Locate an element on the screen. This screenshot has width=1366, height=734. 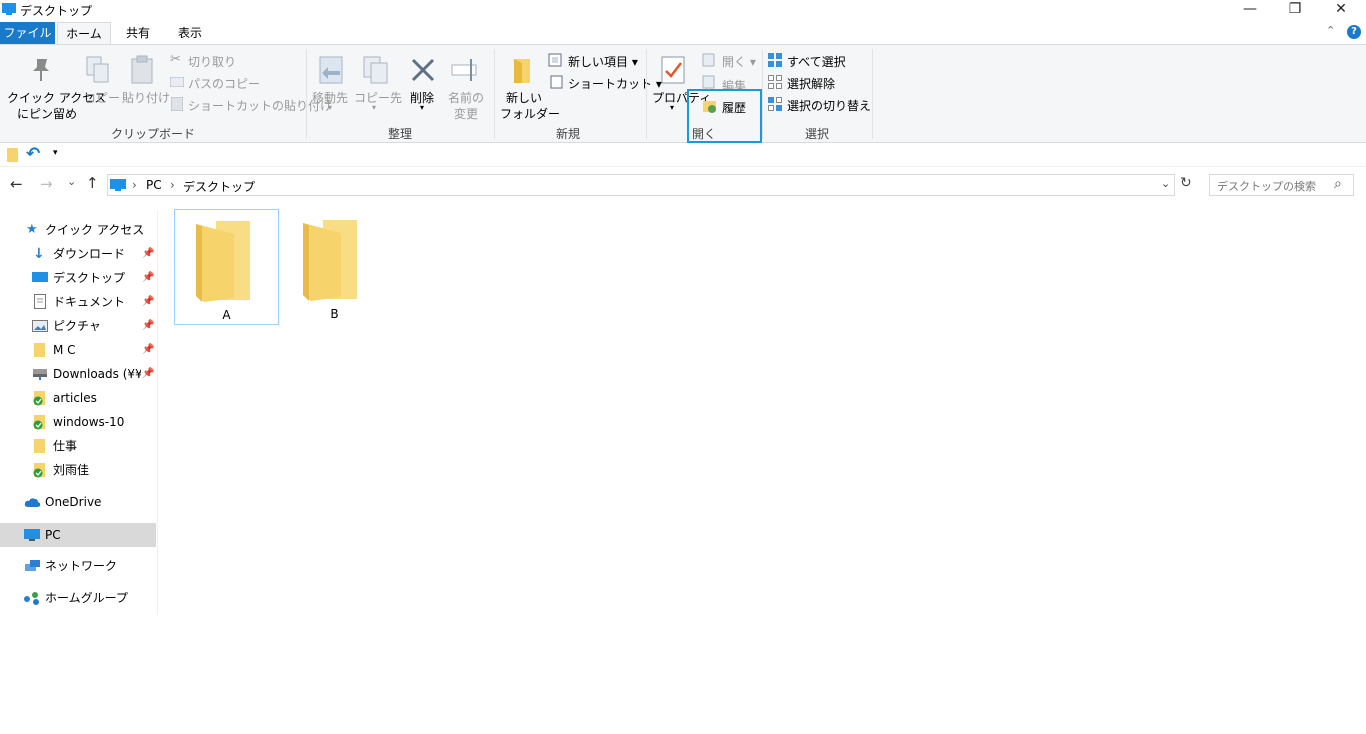
nav-network: ネットワーク is located at coordinates (78, 566).